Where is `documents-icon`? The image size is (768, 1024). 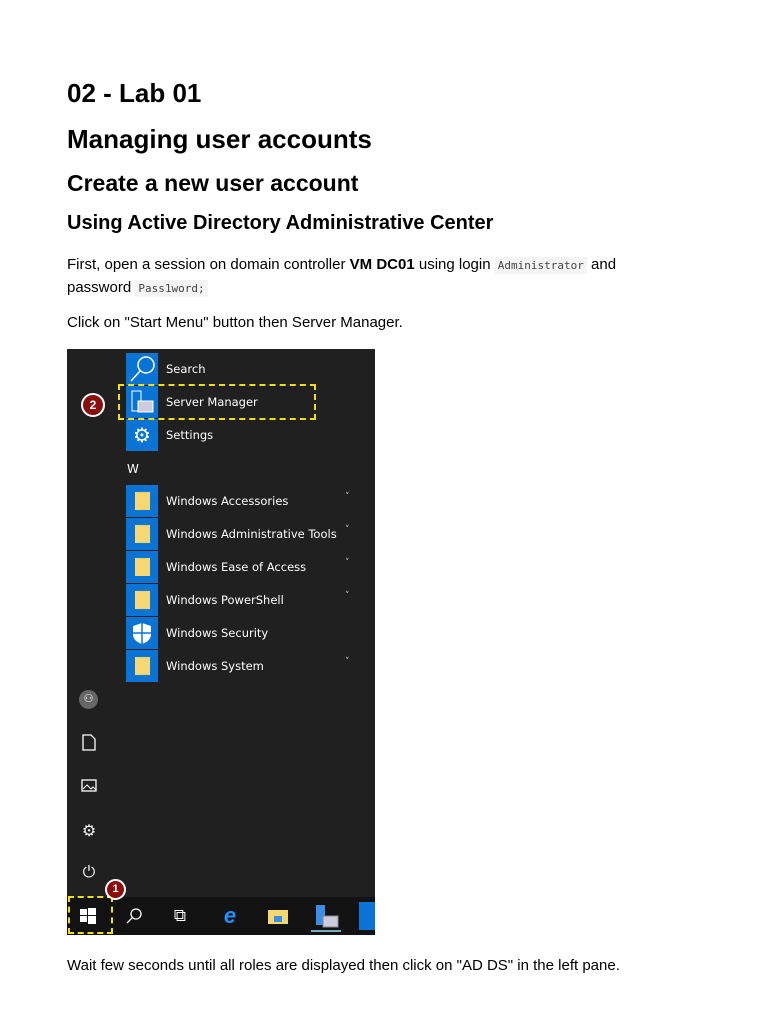 documents-icon is located at coordinates (89, 745).